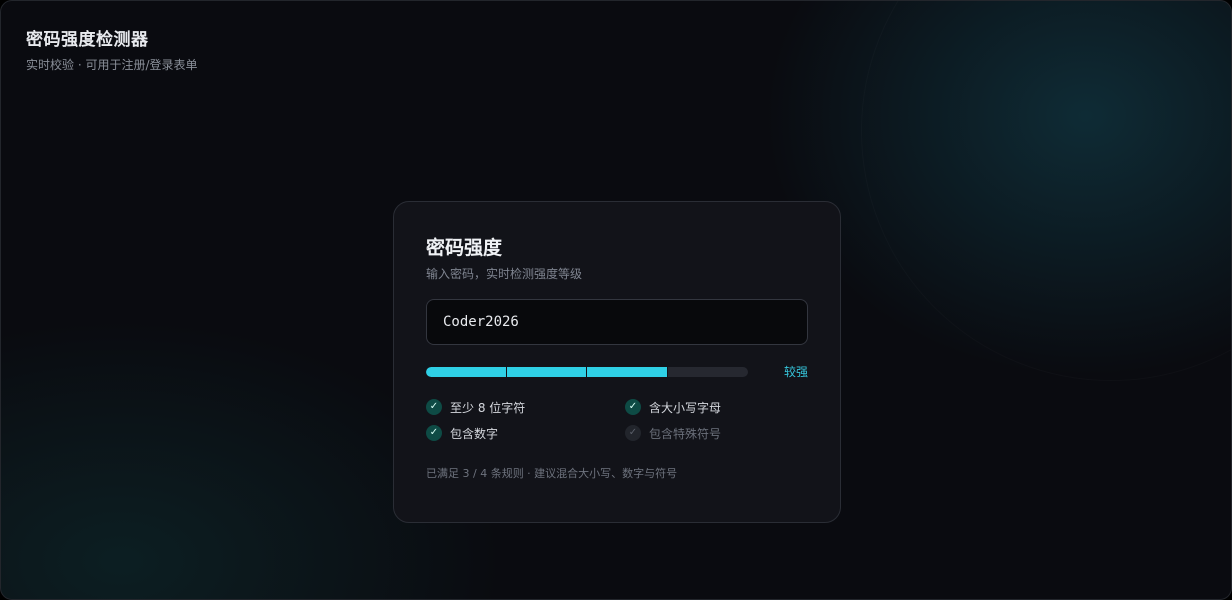 This screenshot has width=1232, height=600. Describe the element at coordinates (112, 51) in the screenshot. I see `page-header: 密码强度检测器 实时校验 · 可用于注册/登录表单` at that location.